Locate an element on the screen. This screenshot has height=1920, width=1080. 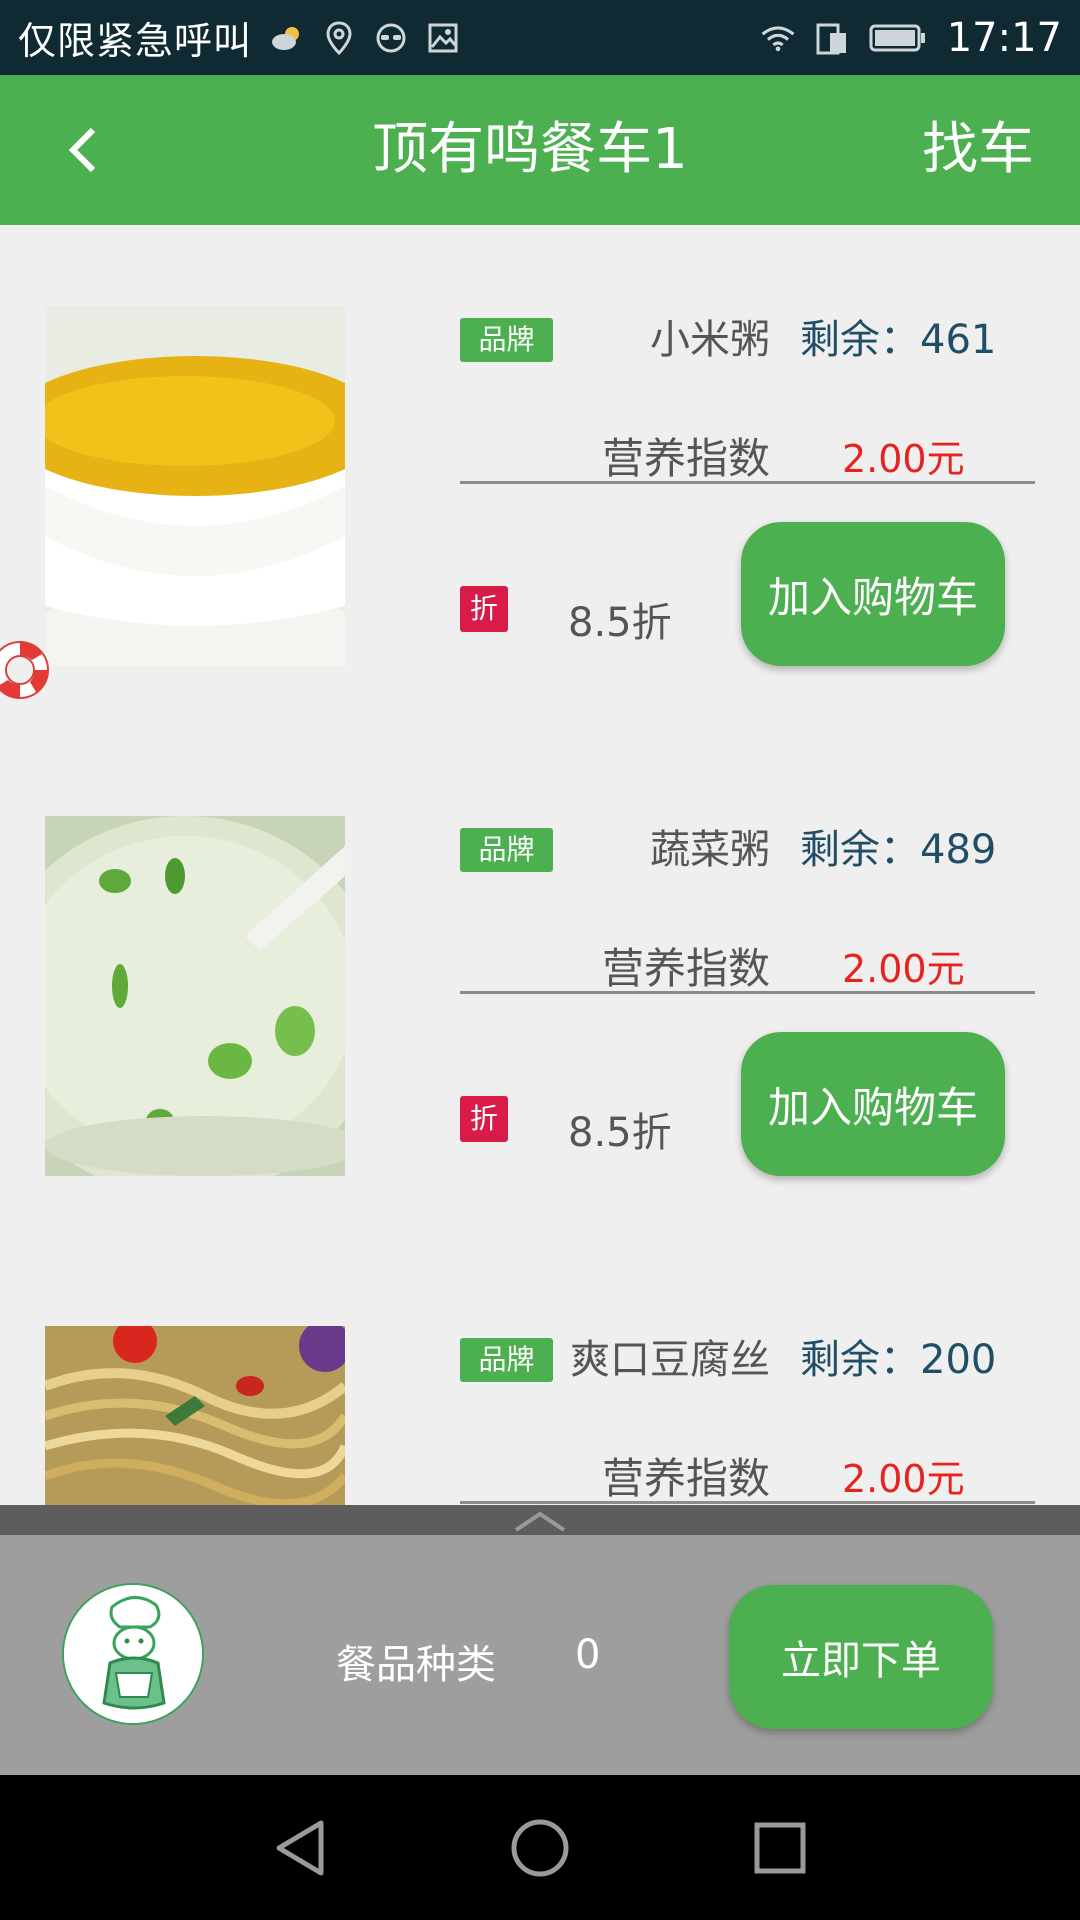
status-left: 仅限紧急呼叫 is located at coordinates (239, 37).